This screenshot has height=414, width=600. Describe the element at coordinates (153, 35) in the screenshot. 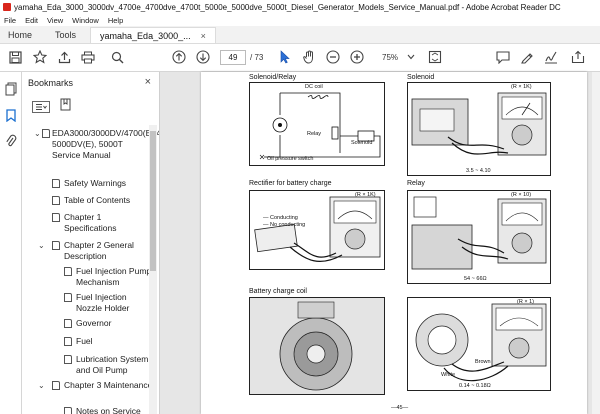

I see `tab-document: yamaha_Eda_3000_... ×` at that location.